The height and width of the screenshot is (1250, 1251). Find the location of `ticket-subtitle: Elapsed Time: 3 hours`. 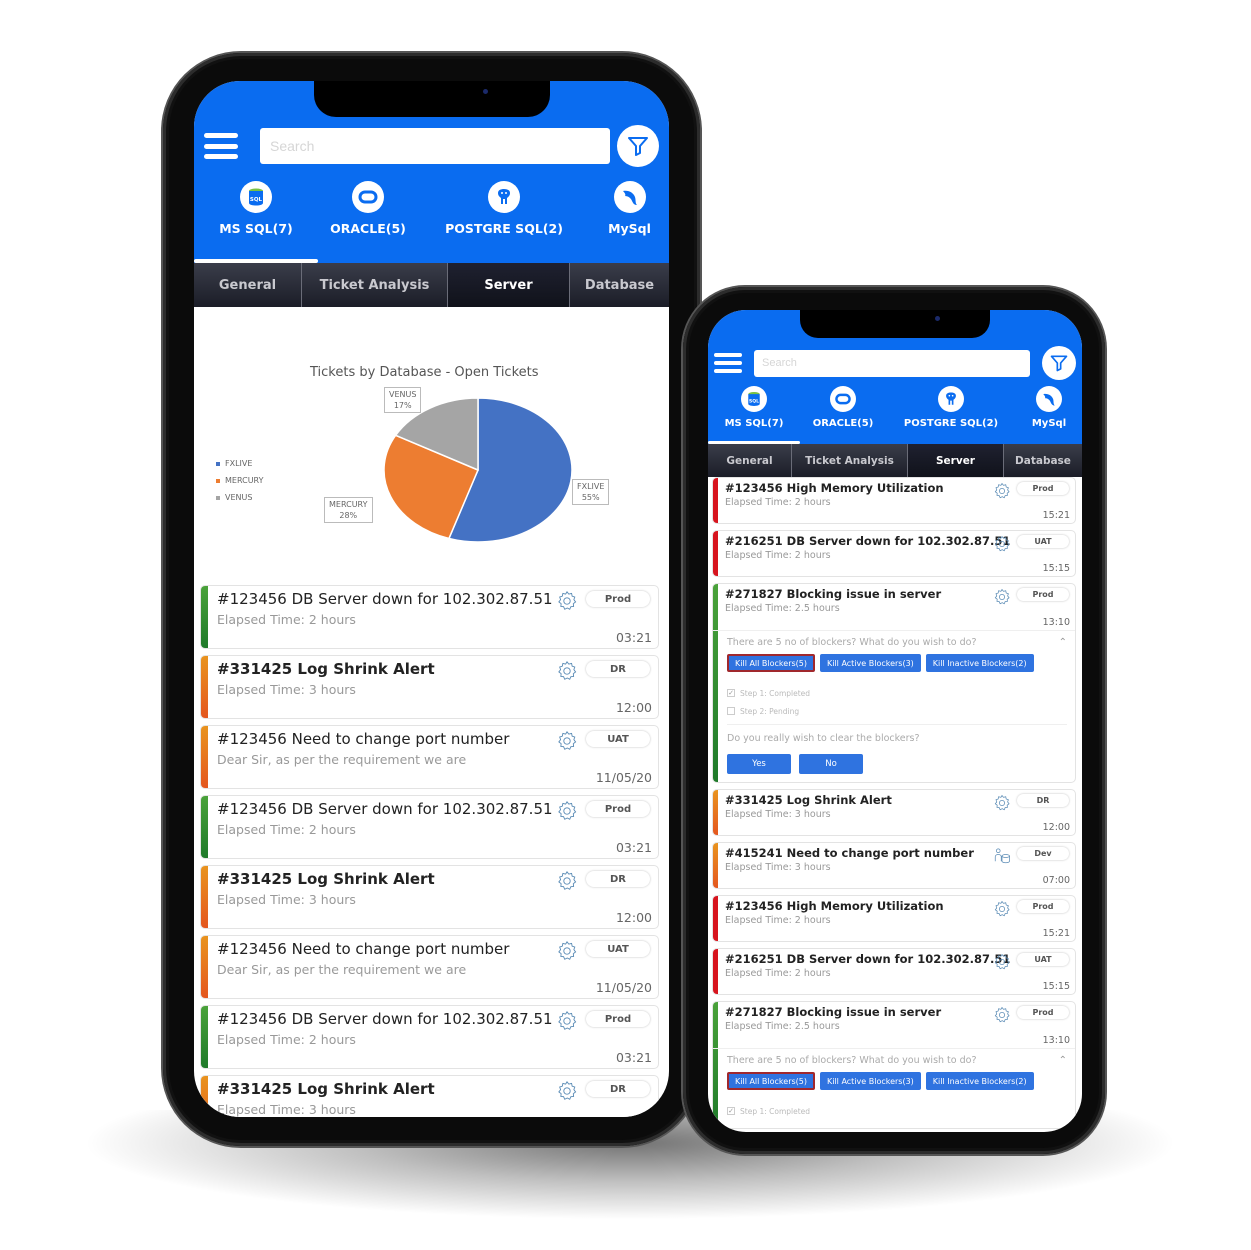

ticket-subtitle: Elapsed Time: 3 hours is located at coordinates (286, 689).